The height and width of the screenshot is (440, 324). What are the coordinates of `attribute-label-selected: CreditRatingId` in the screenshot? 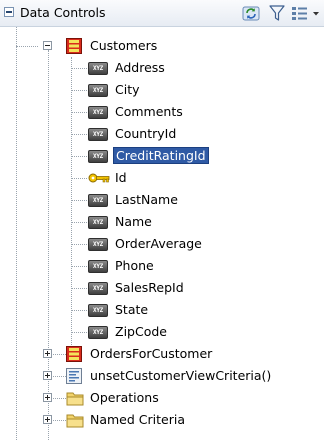 It's located at (161, 155).